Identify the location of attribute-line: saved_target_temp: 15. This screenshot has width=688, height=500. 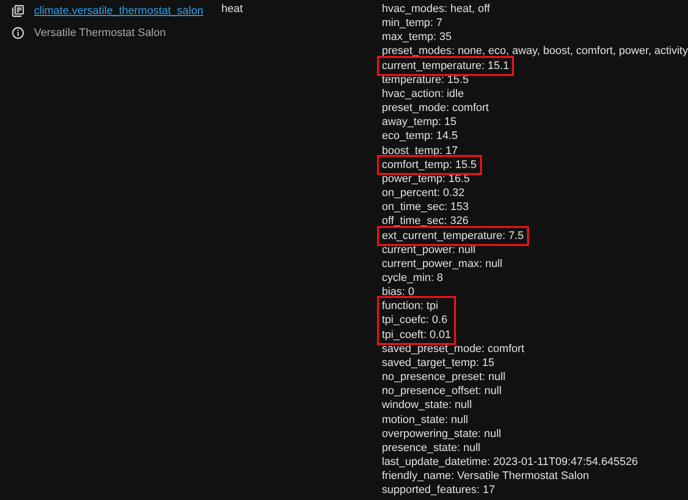
(438, 362).